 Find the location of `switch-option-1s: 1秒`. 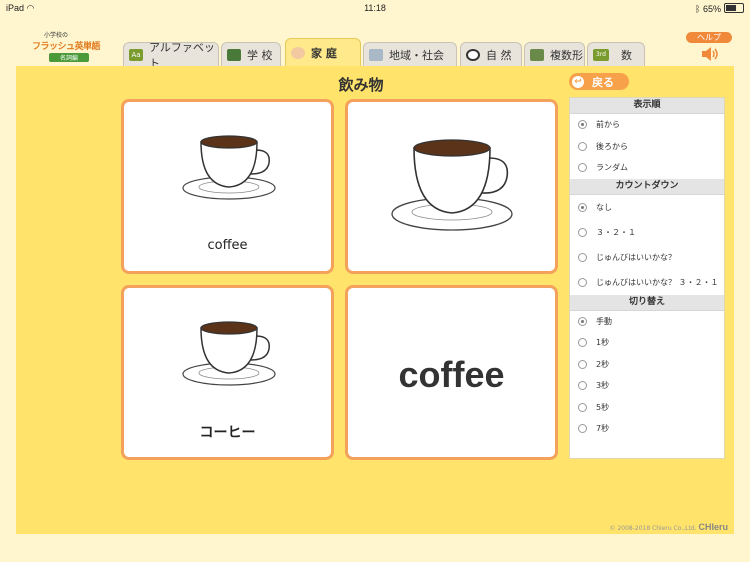

switch-option-1s: 1秒 is located at coordinates (647, 343).